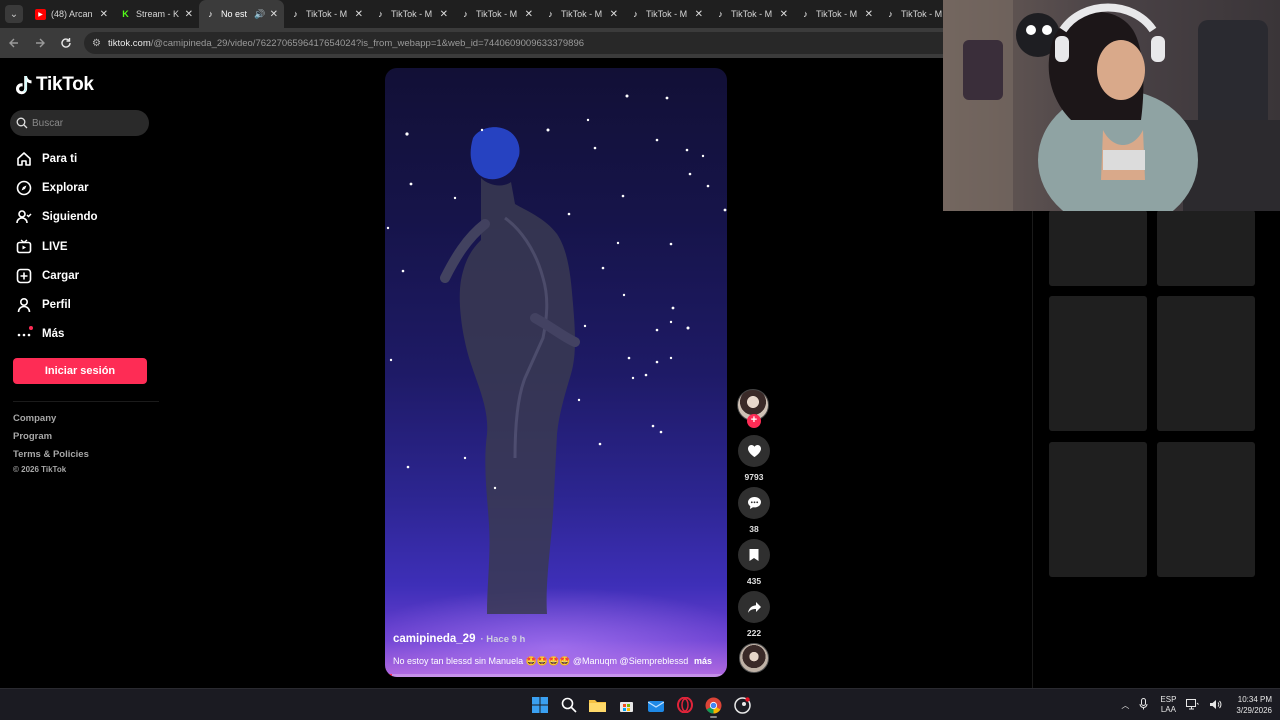 This screenshot has height=720, width=1280. I want to click on store-button, so click(626, 705).